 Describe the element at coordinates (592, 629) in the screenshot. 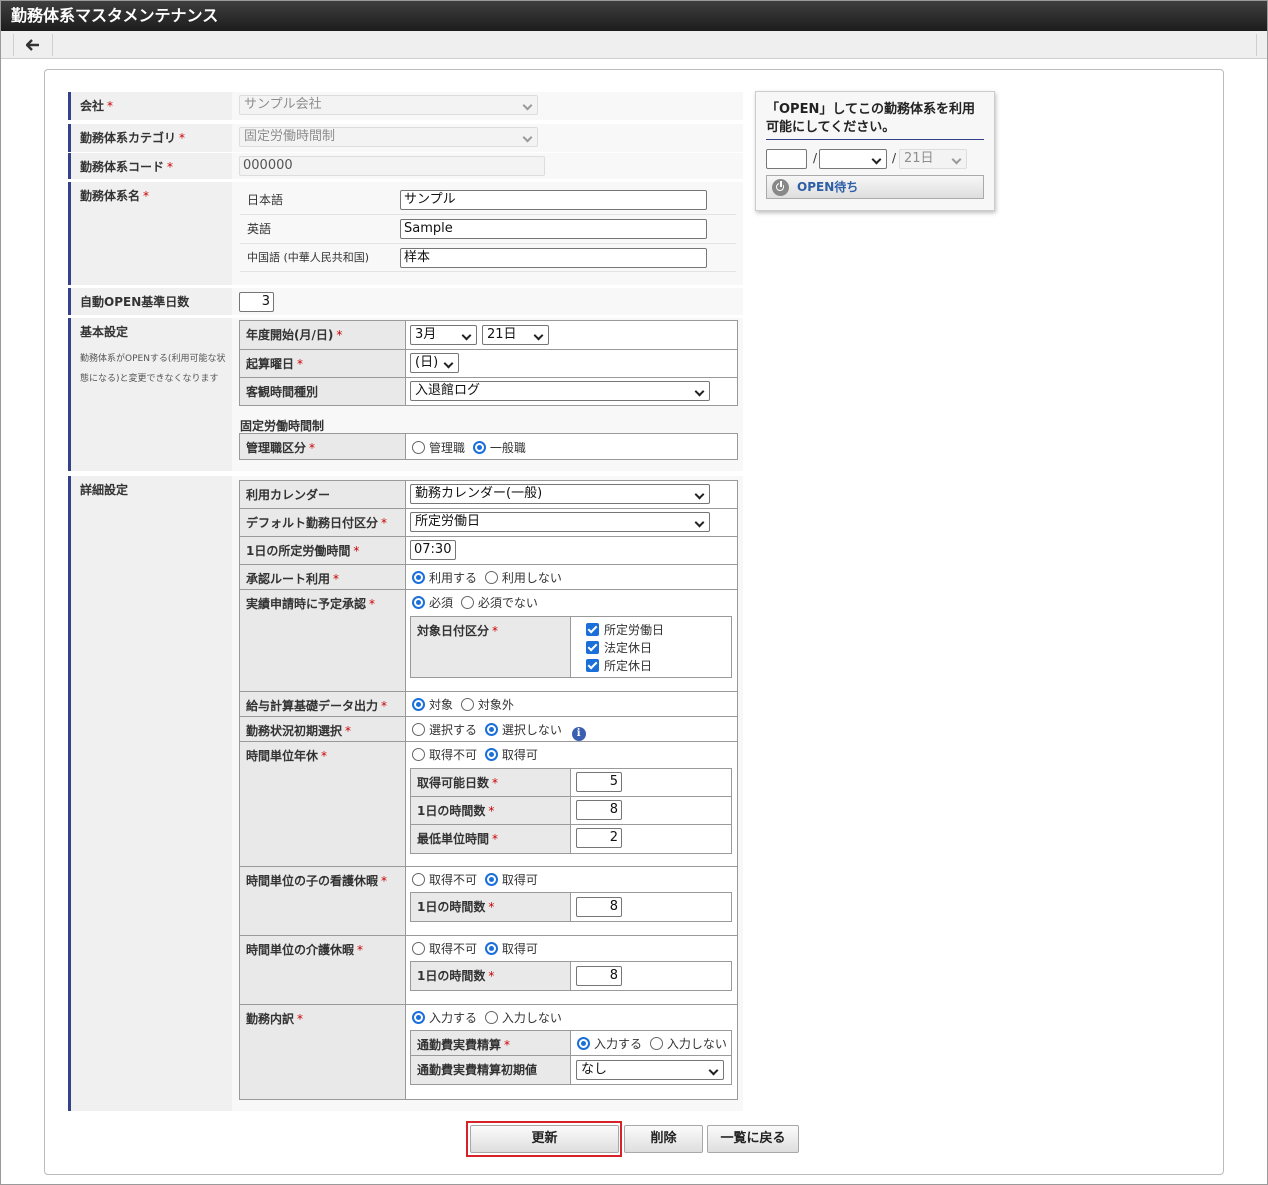

I see `target-regular-checkbox` at that location.